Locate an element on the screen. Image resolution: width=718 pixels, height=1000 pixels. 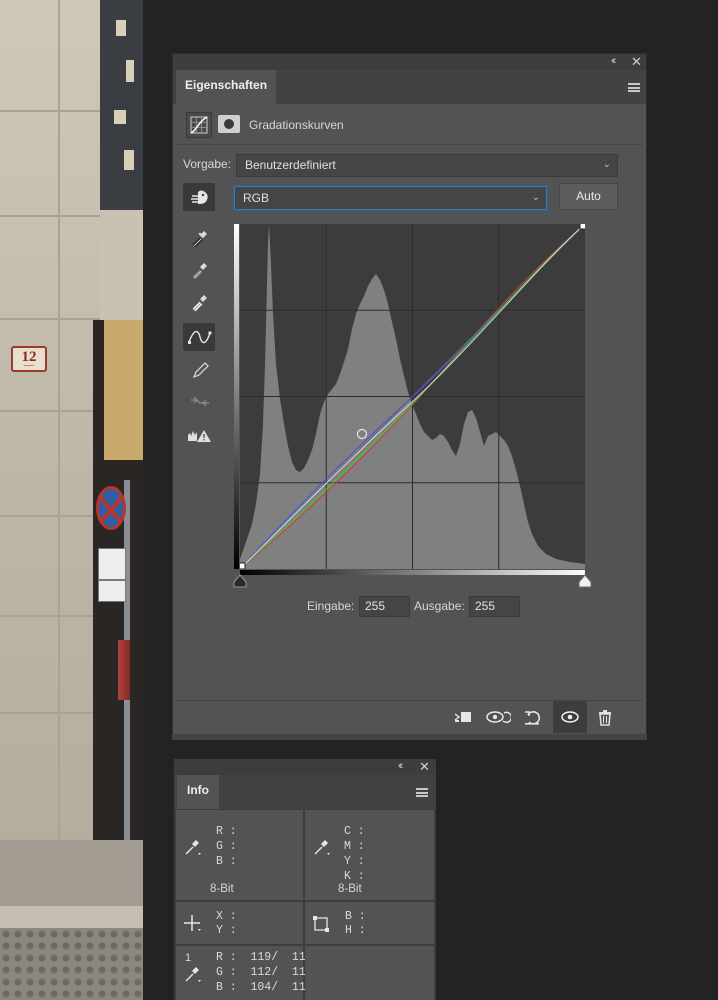
output-label: Ausgabe: is located at coordinates (439, 606).